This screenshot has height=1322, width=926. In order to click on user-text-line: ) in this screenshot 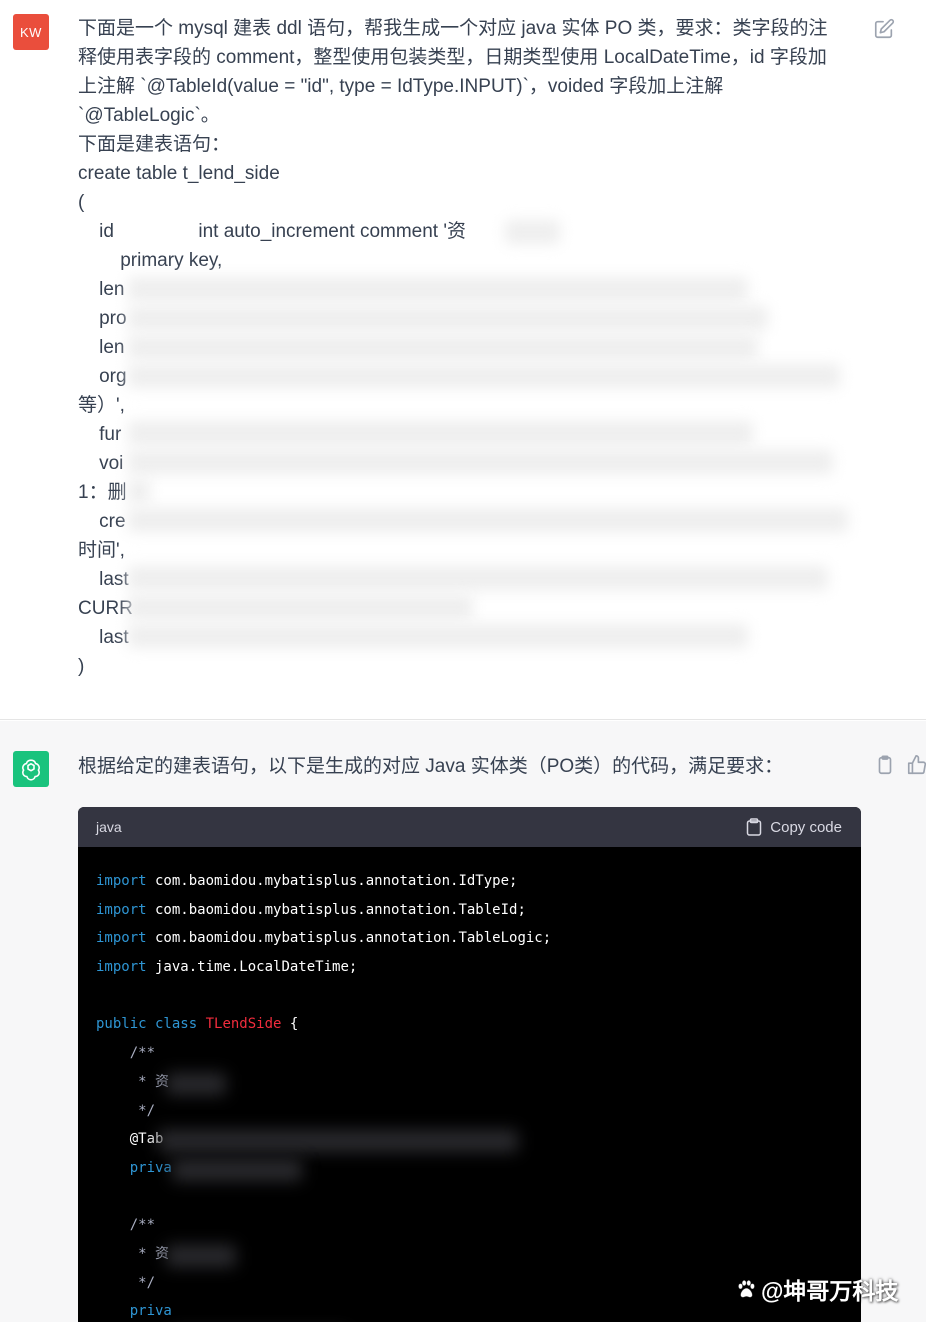, I will do `click(81, 666)`.